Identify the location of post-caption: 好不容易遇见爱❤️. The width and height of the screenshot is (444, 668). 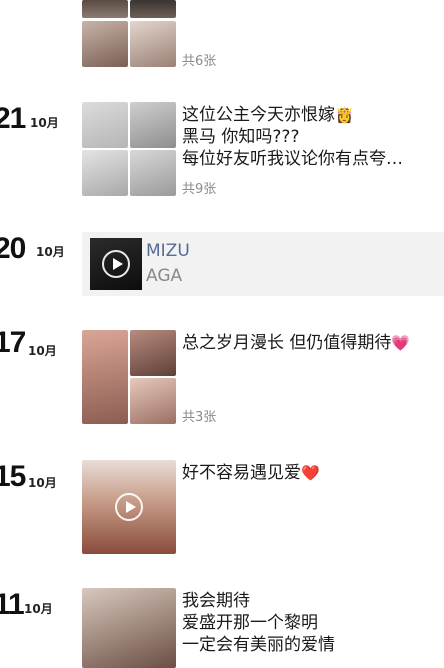
(251, 473).